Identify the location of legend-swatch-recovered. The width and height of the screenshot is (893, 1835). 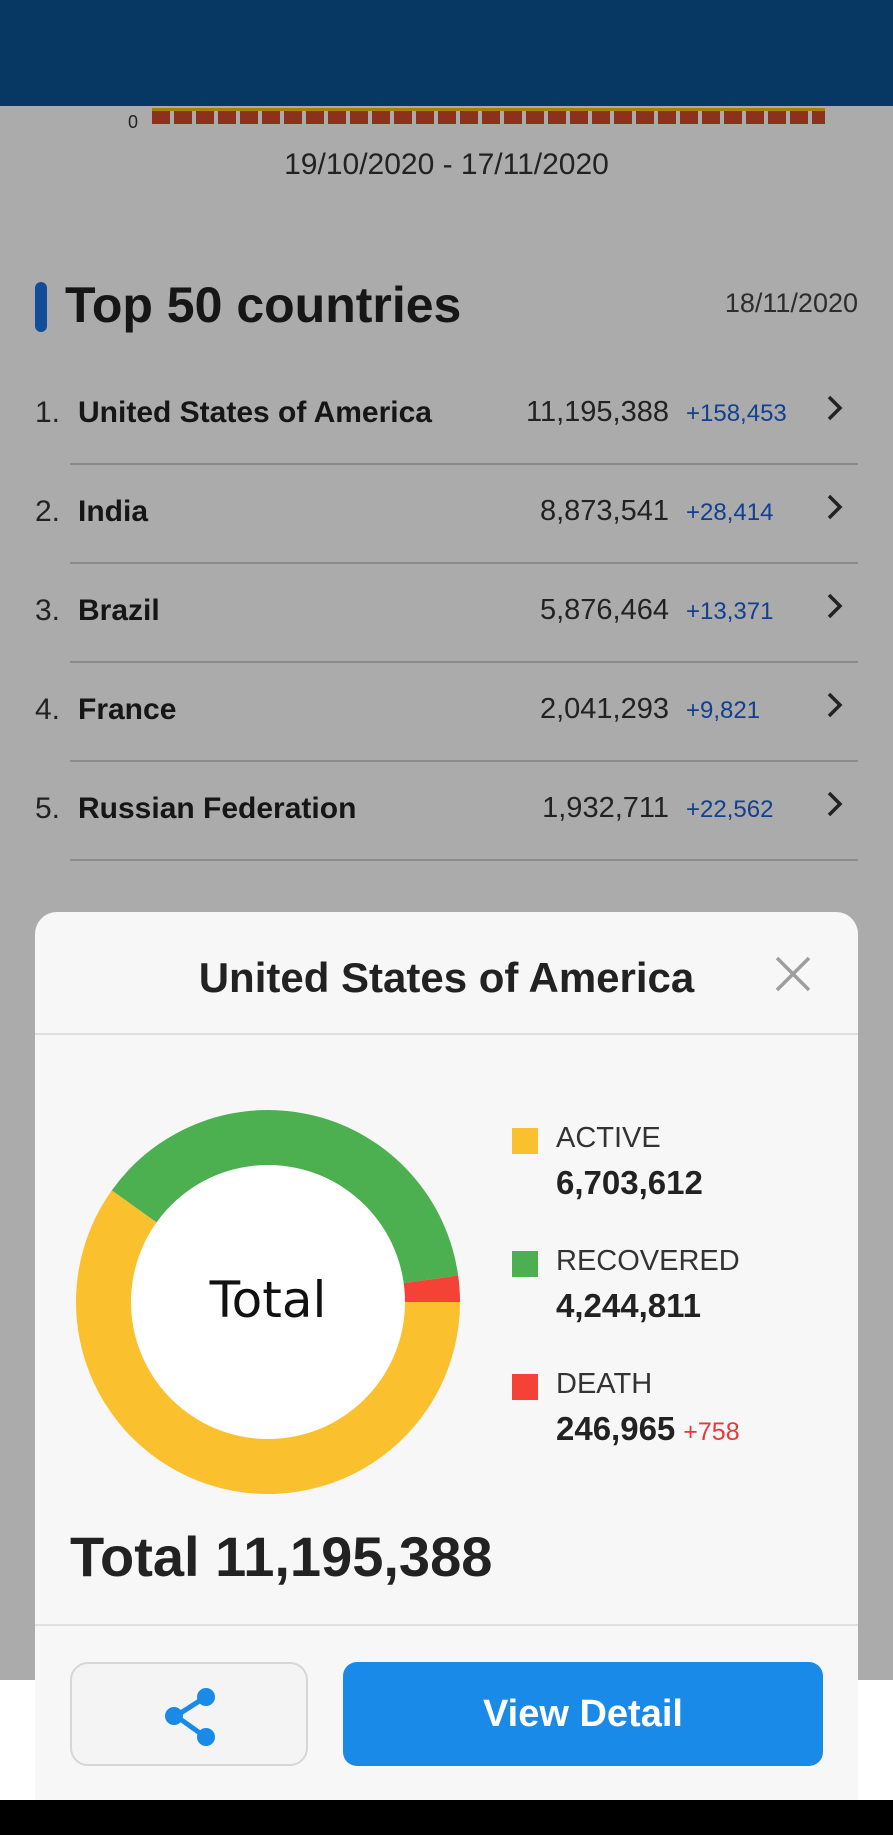
(525, 1264).